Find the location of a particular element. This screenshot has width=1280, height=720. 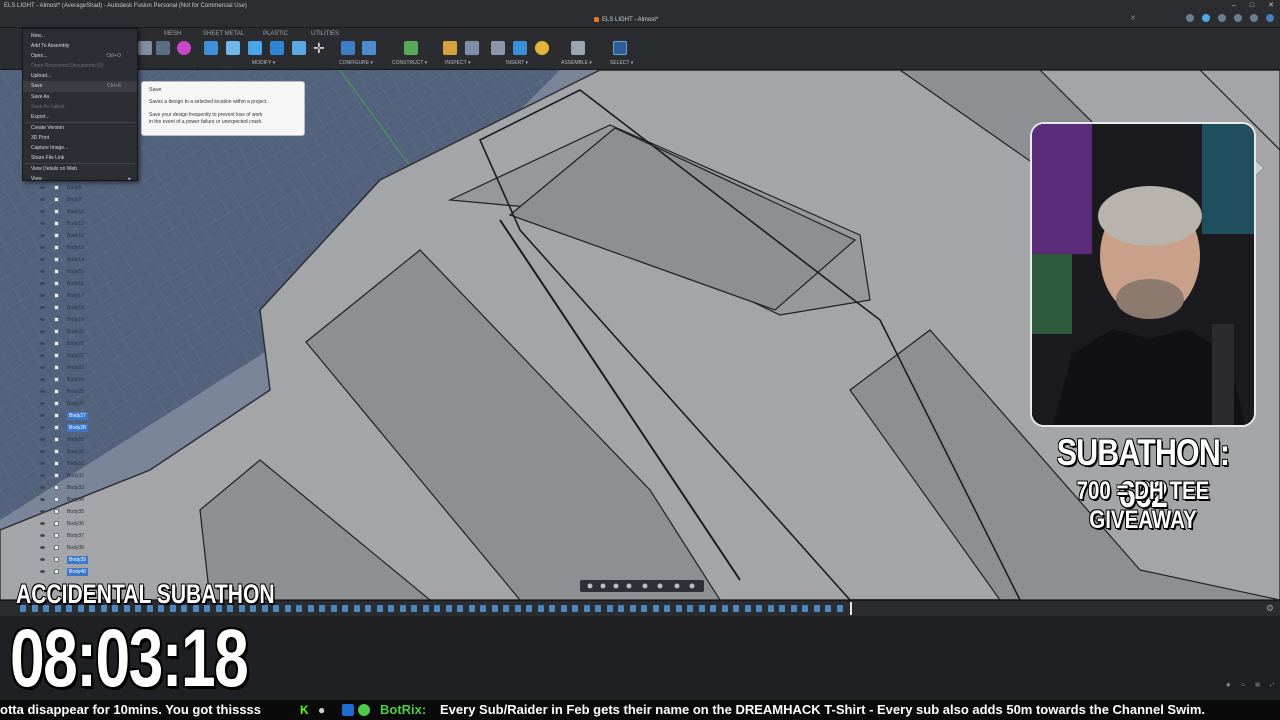

timeline-marker is located at coordinates (851, 608).